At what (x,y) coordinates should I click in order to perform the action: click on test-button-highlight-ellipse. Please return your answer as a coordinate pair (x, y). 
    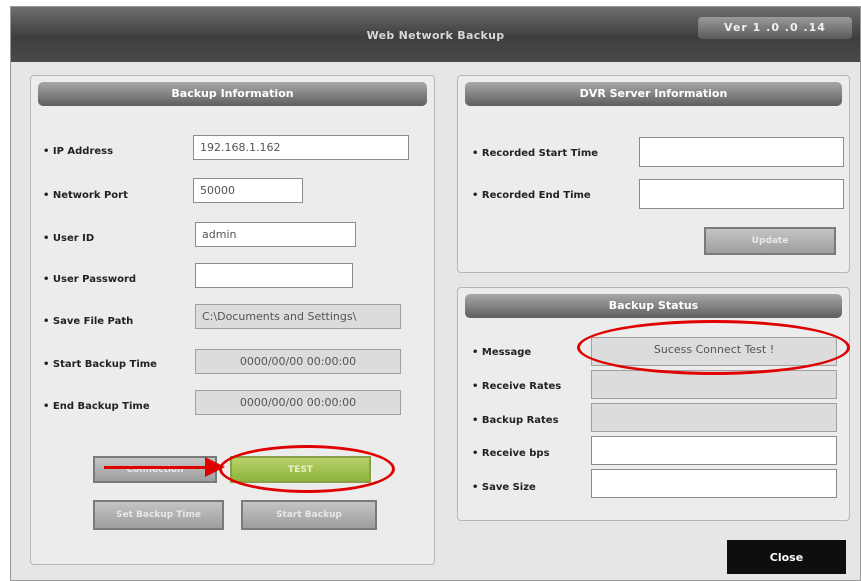
    Looking at the image, I should click on (307, 469).